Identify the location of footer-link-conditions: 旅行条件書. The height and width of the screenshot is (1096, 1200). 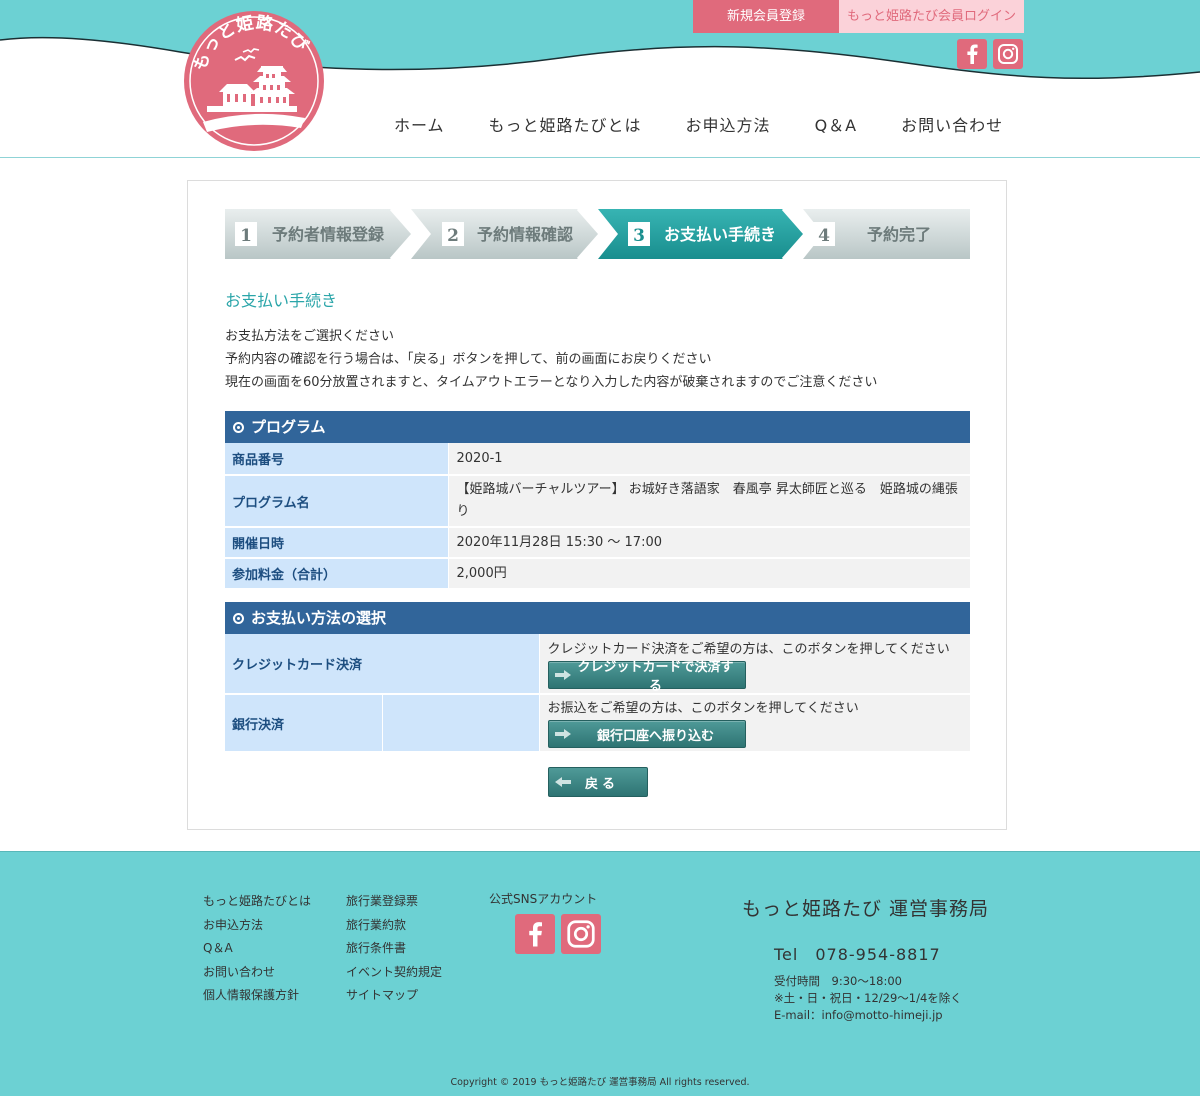
(394, 949).